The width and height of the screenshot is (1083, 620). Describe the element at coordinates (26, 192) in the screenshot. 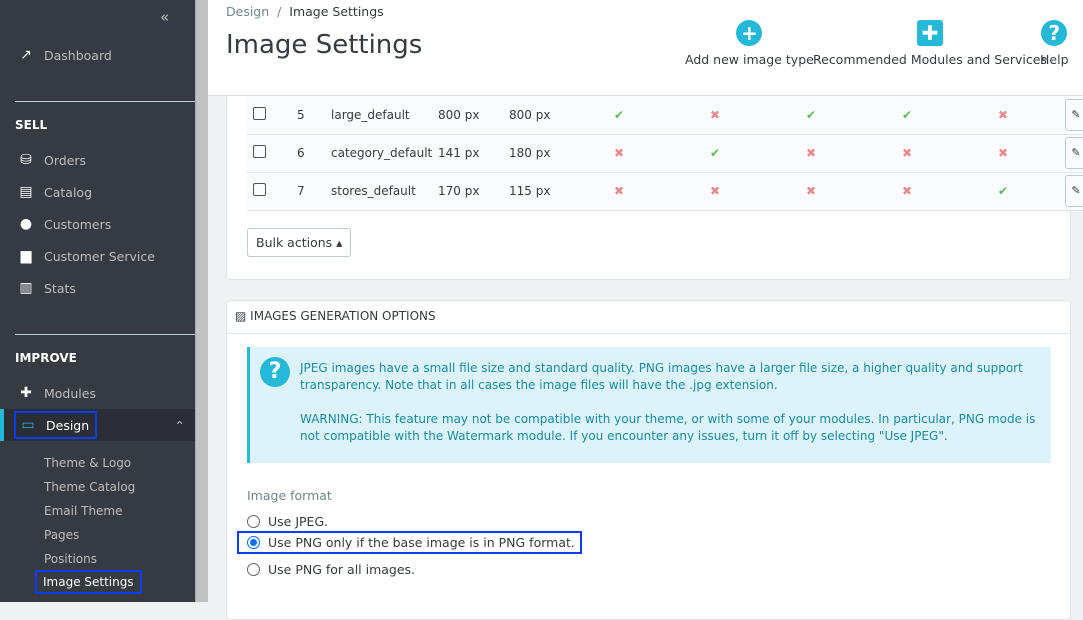

I see `store-icon: ▤` at that location.